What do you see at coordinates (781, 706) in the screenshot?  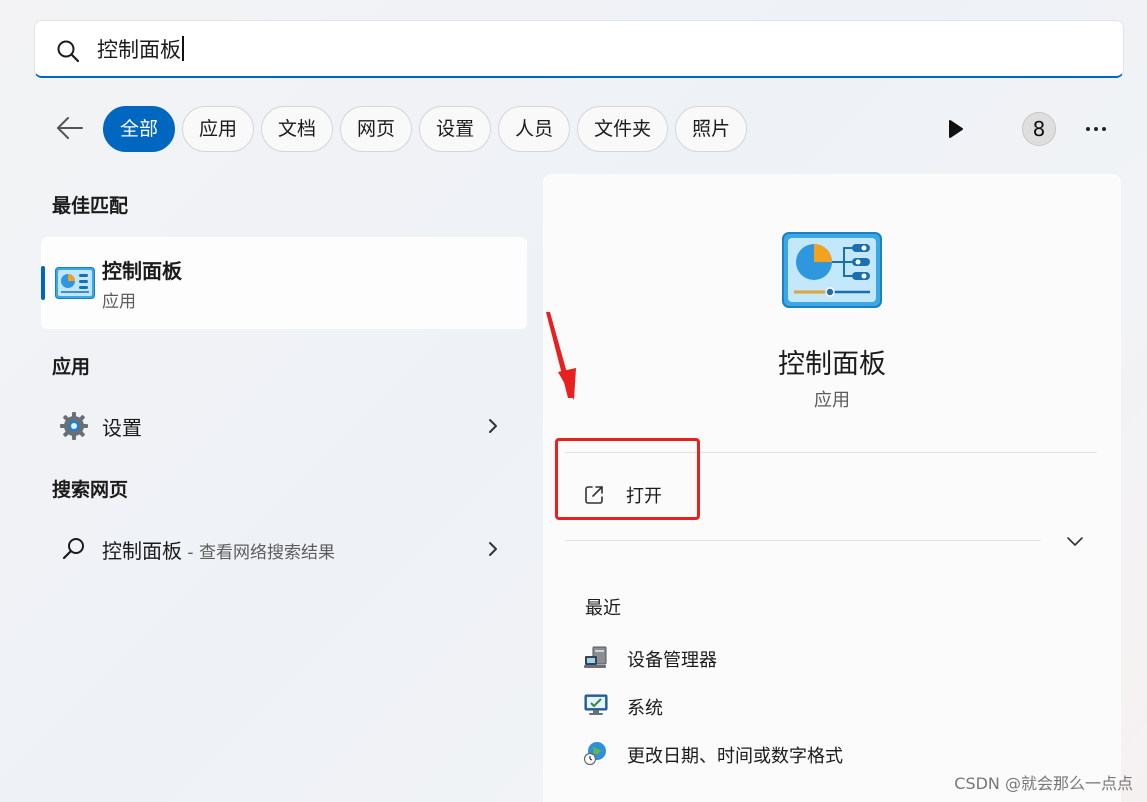 I see `recent-item-system: 系统` at bounding box center [781, 706].